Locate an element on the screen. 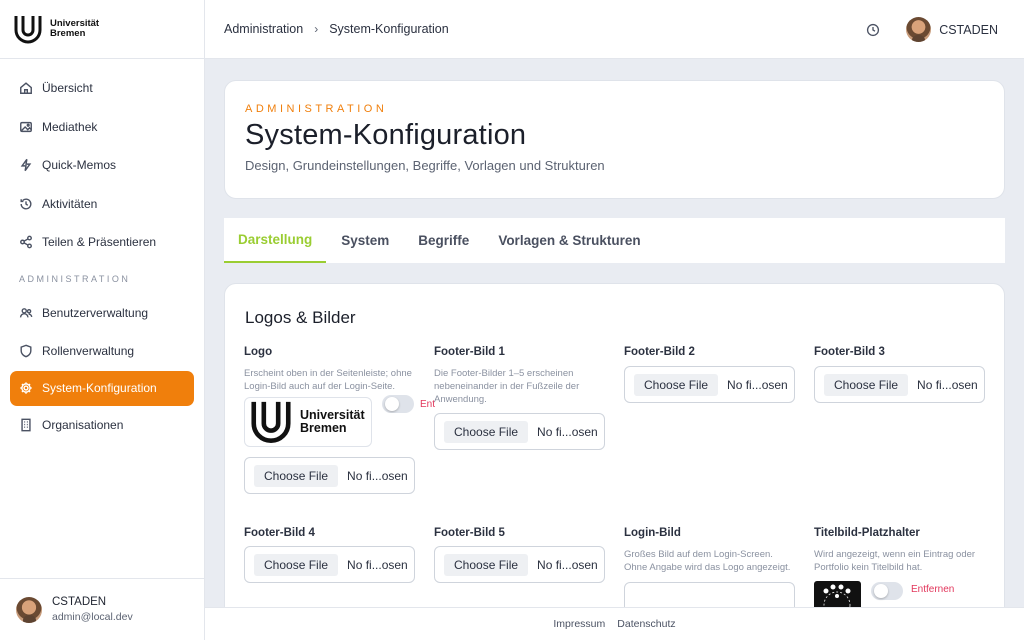 The image size is (1024, 640). home-icon is located at coordinates (26, 88).